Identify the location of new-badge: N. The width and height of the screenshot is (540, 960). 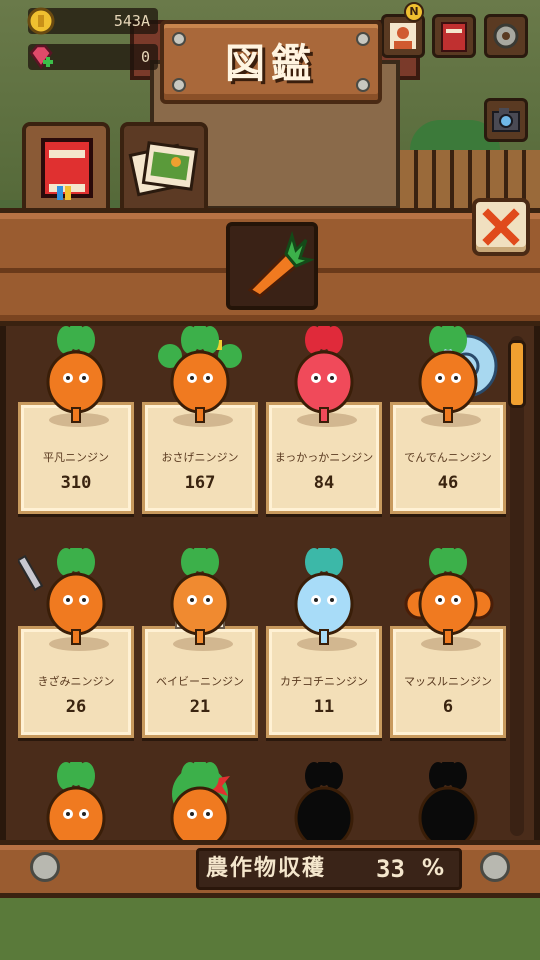
(414, 12).